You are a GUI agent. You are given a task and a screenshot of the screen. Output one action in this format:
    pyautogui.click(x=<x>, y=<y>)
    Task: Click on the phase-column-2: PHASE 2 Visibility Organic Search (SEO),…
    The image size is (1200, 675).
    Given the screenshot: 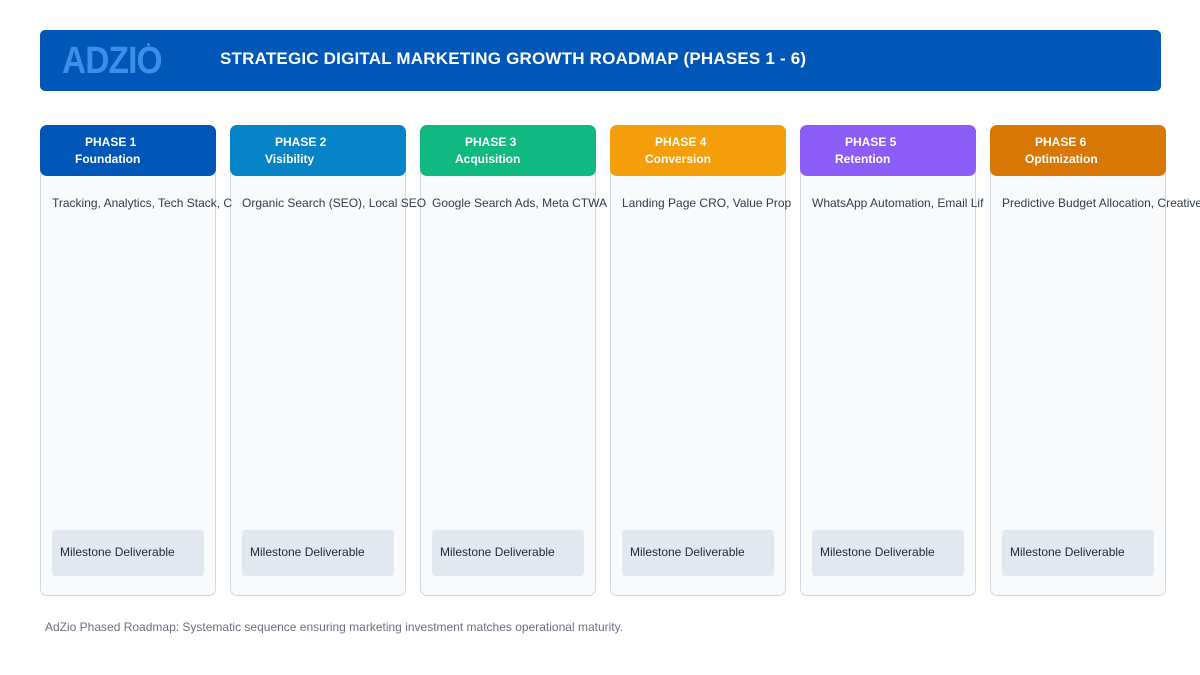 What is the action you would take?
    pyautogui.click(x=328, y=360)
    